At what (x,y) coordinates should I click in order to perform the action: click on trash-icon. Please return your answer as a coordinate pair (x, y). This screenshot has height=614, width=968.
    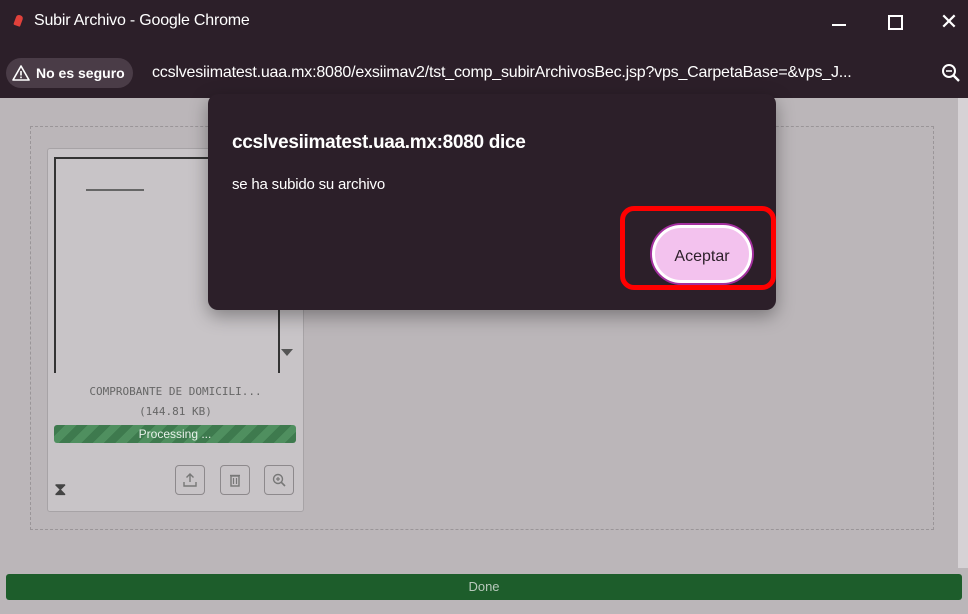
    Looking at the image, I should click on (235, 480).